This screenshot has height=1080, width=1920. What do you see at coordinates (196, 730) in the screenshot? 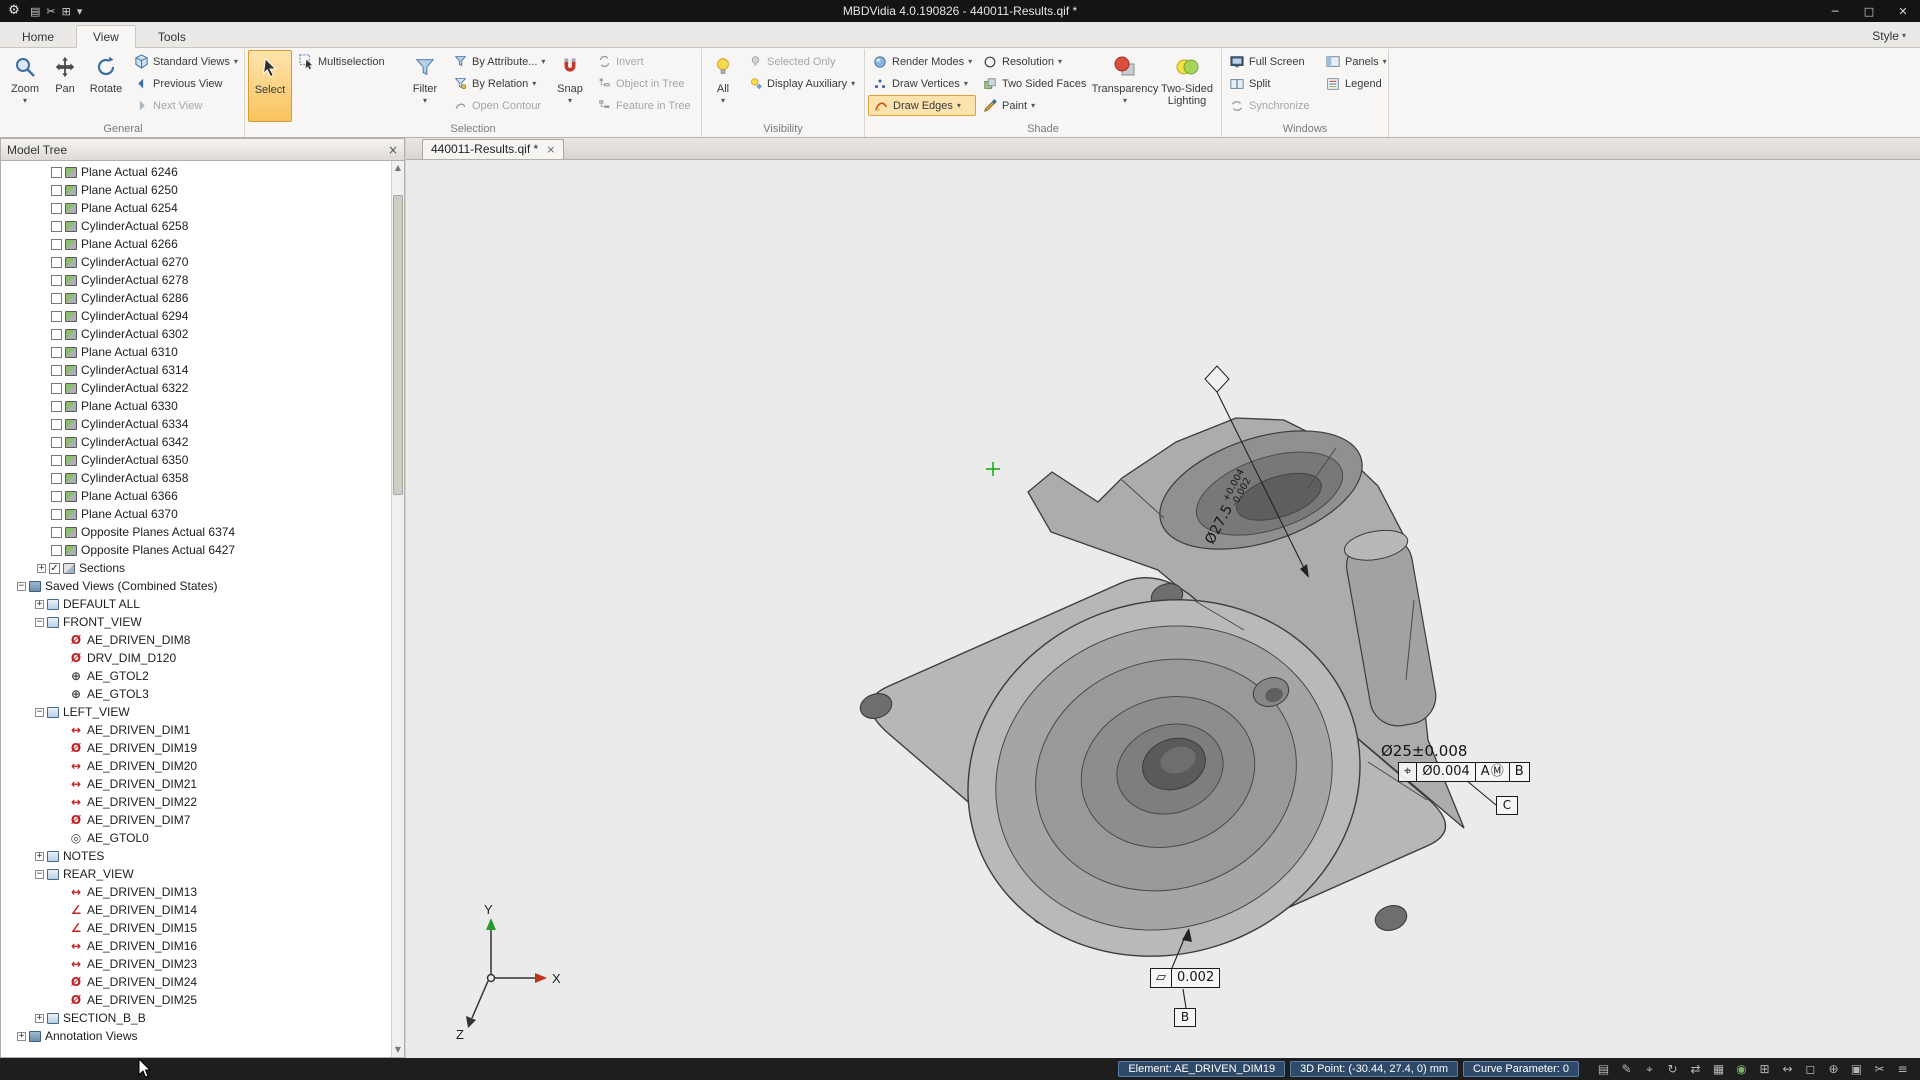
I see `tree-item: ↔ AE_DRIVEN_DIM1` at bounding box center [196, 730].